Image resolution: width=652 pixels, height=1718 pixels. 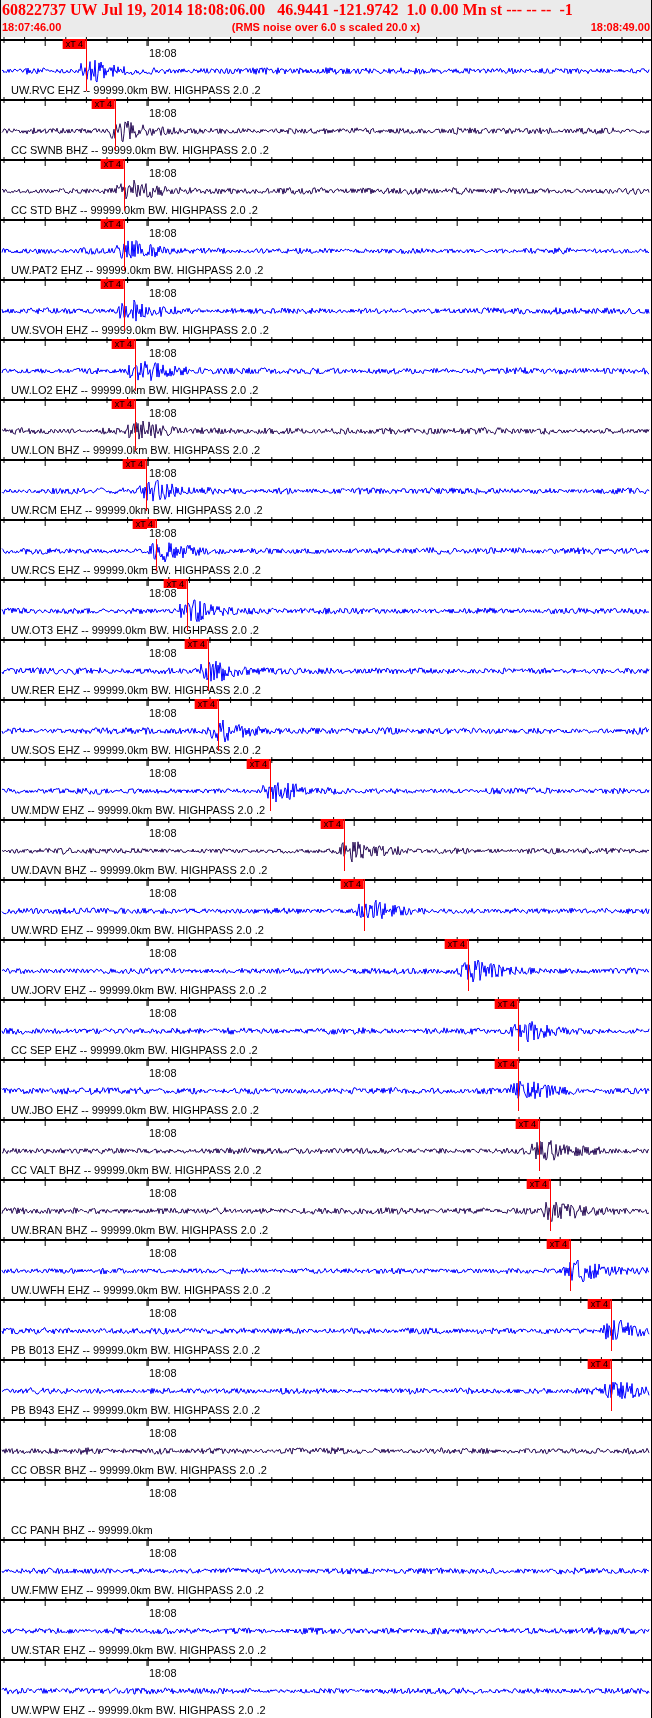 What do you see at coordinates (140, 330) in the screenshot?
I see `station-label: UW.SVOH EHZ -- 99999.0km BW. HIGHPASS 2.0 .2` at bounding box center [140, 330].